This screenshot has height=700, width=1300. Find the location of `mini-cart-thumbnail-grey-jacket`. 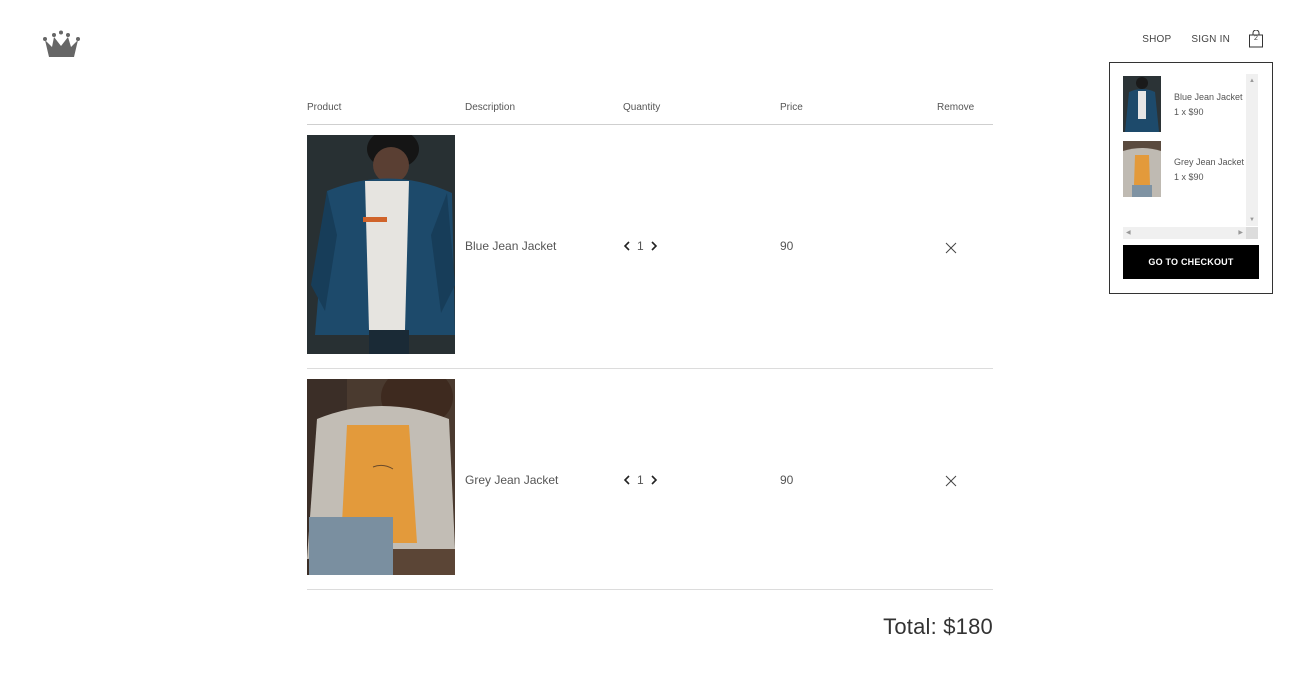

mini-cart-thumbnail-grey-jacket is located at coordinates (1142, 169).